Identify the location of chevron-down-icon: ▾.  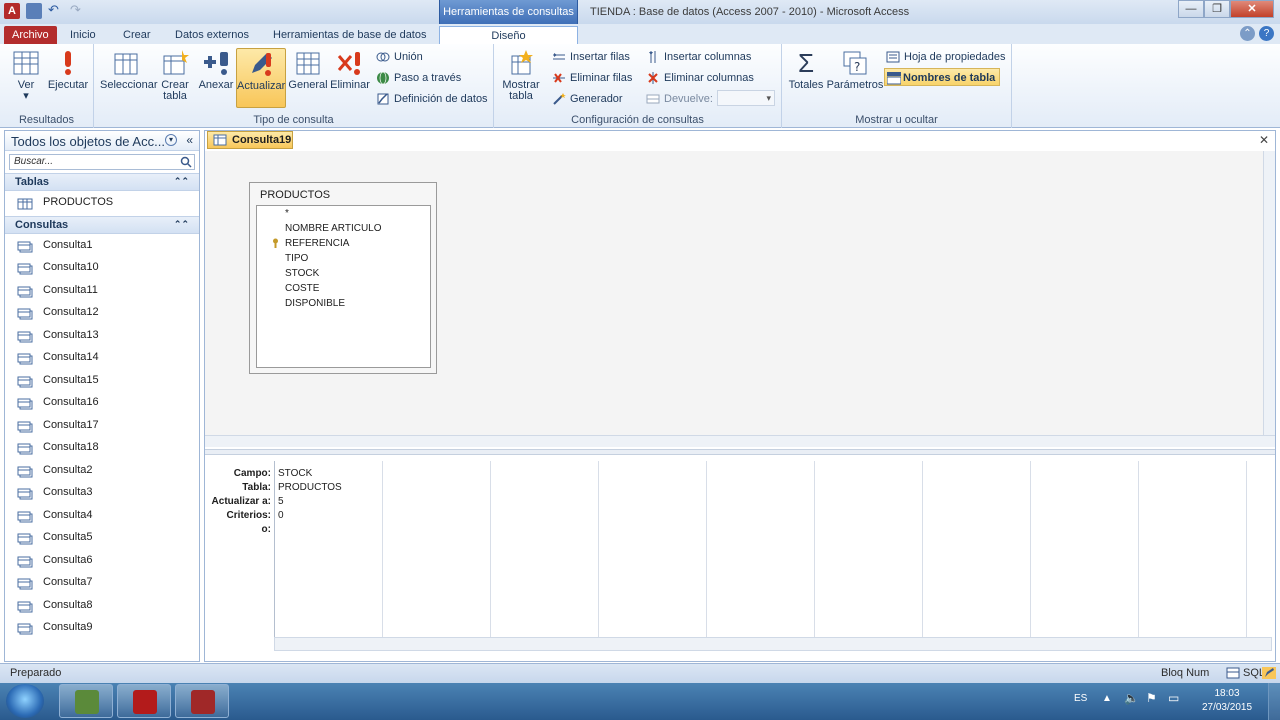
(171, 140).